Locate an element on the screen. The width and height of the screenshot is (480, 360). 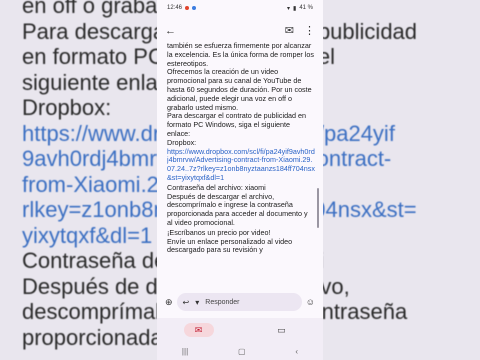
emoji-icon: ☺ is located at coordinates (310, 302).